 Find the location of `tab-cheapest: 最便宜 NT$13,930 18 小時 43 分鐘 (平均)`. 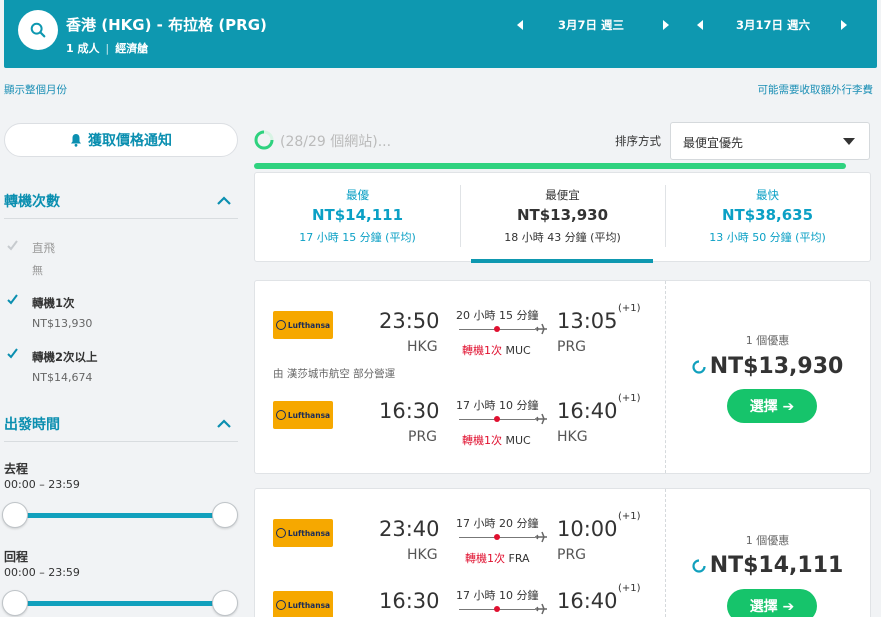

tab-cheapest: 最便宜 NT$13,930 18 小時 43 分鐘 (平均) is located at coordinates (562, 217).